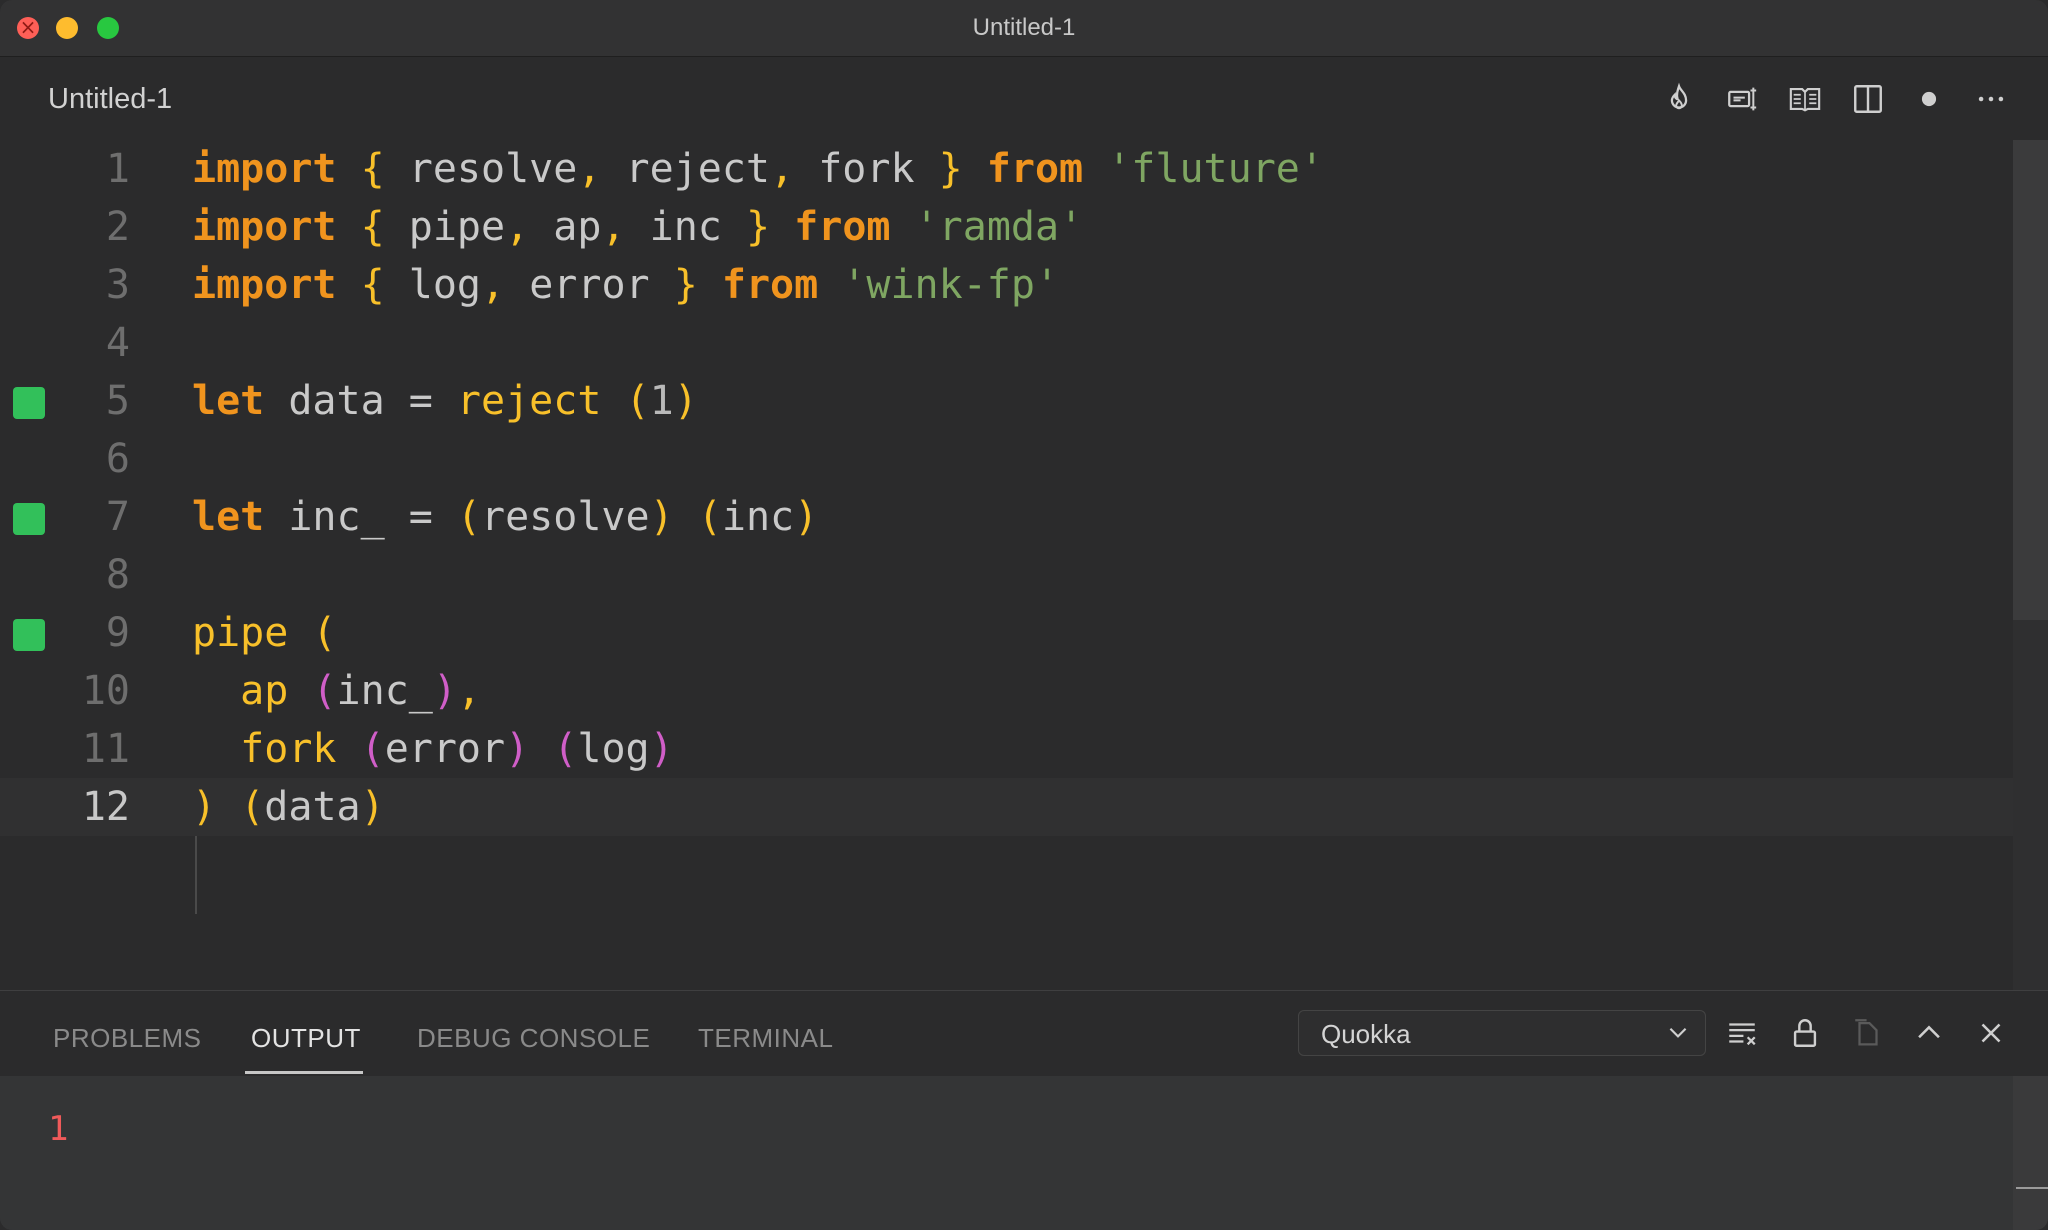  Describe the element at coordinates (1006, 1153) in the screenshot. I see `output-body: 1` at that location.